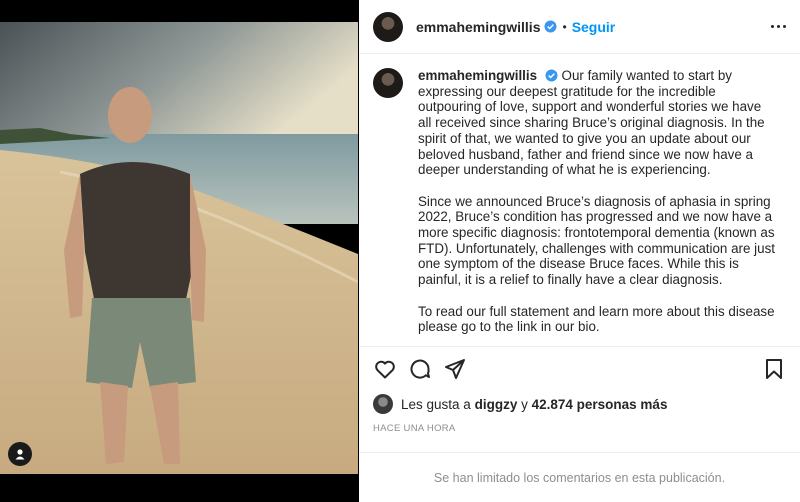 The image size is (800, 502). Describe the element at coordinates (600, 404) in the screenshot. I see `likes-count: 42.874 personas más` at that location.